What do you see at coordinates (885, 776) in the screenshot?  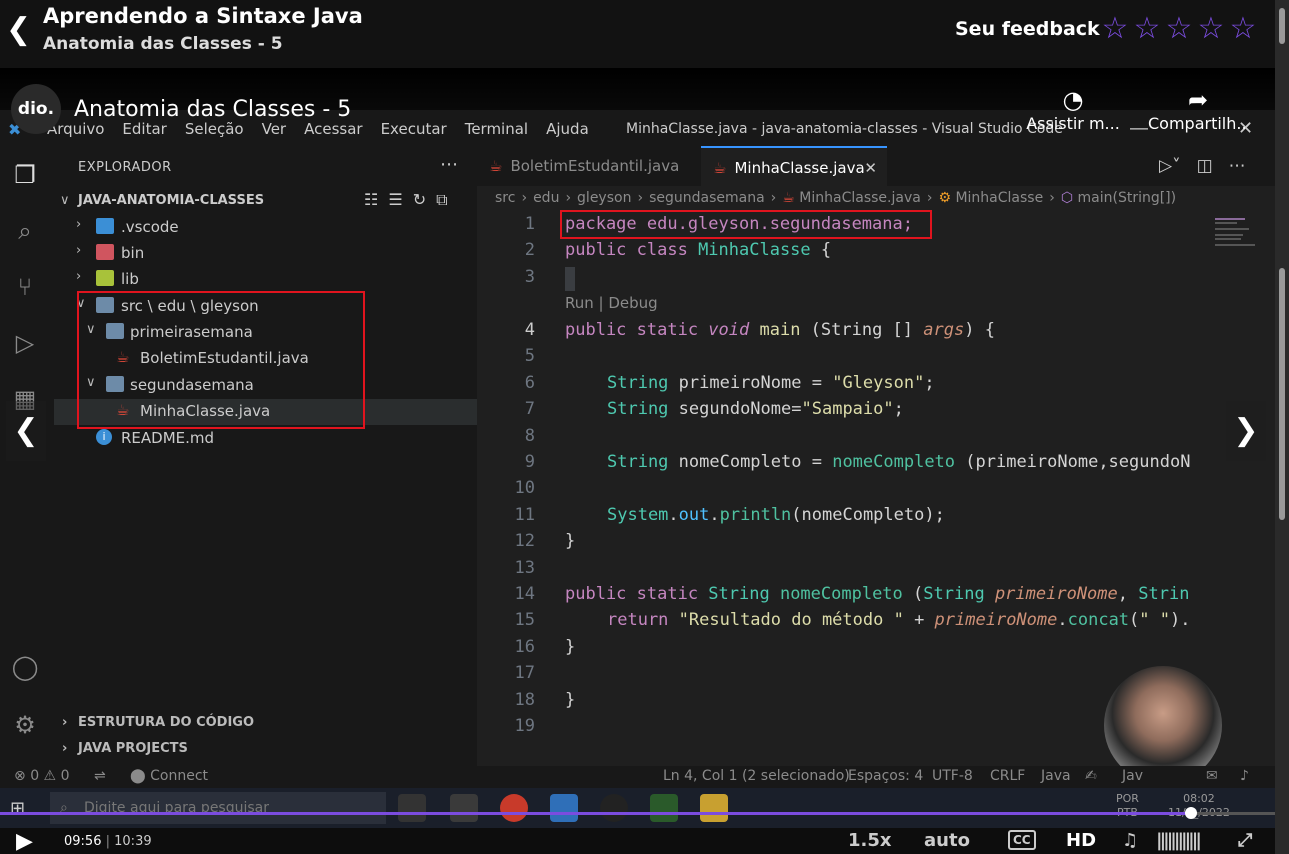 I see `indentation: Espaços: 4` at bounding box center [885, 776].